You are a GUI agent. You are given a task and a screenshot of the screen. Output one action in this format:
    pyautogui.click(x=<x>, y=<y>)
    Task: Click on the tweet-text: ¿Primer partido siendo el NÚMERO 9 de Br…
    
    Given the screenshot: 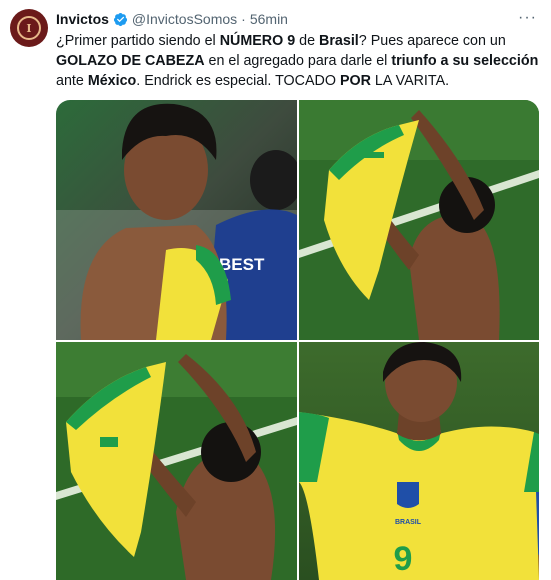 What is the action you would take?
    pyautogui.click(x=298, y=61)
    